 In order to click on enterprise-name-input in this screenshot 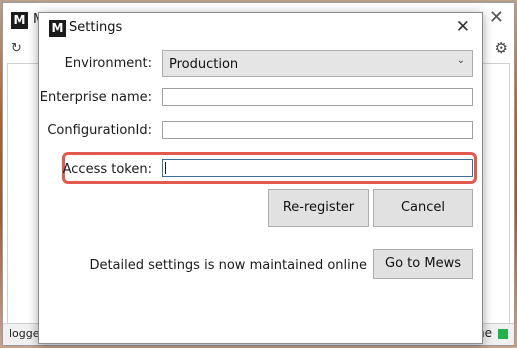, I will do `click(317, 97)`.